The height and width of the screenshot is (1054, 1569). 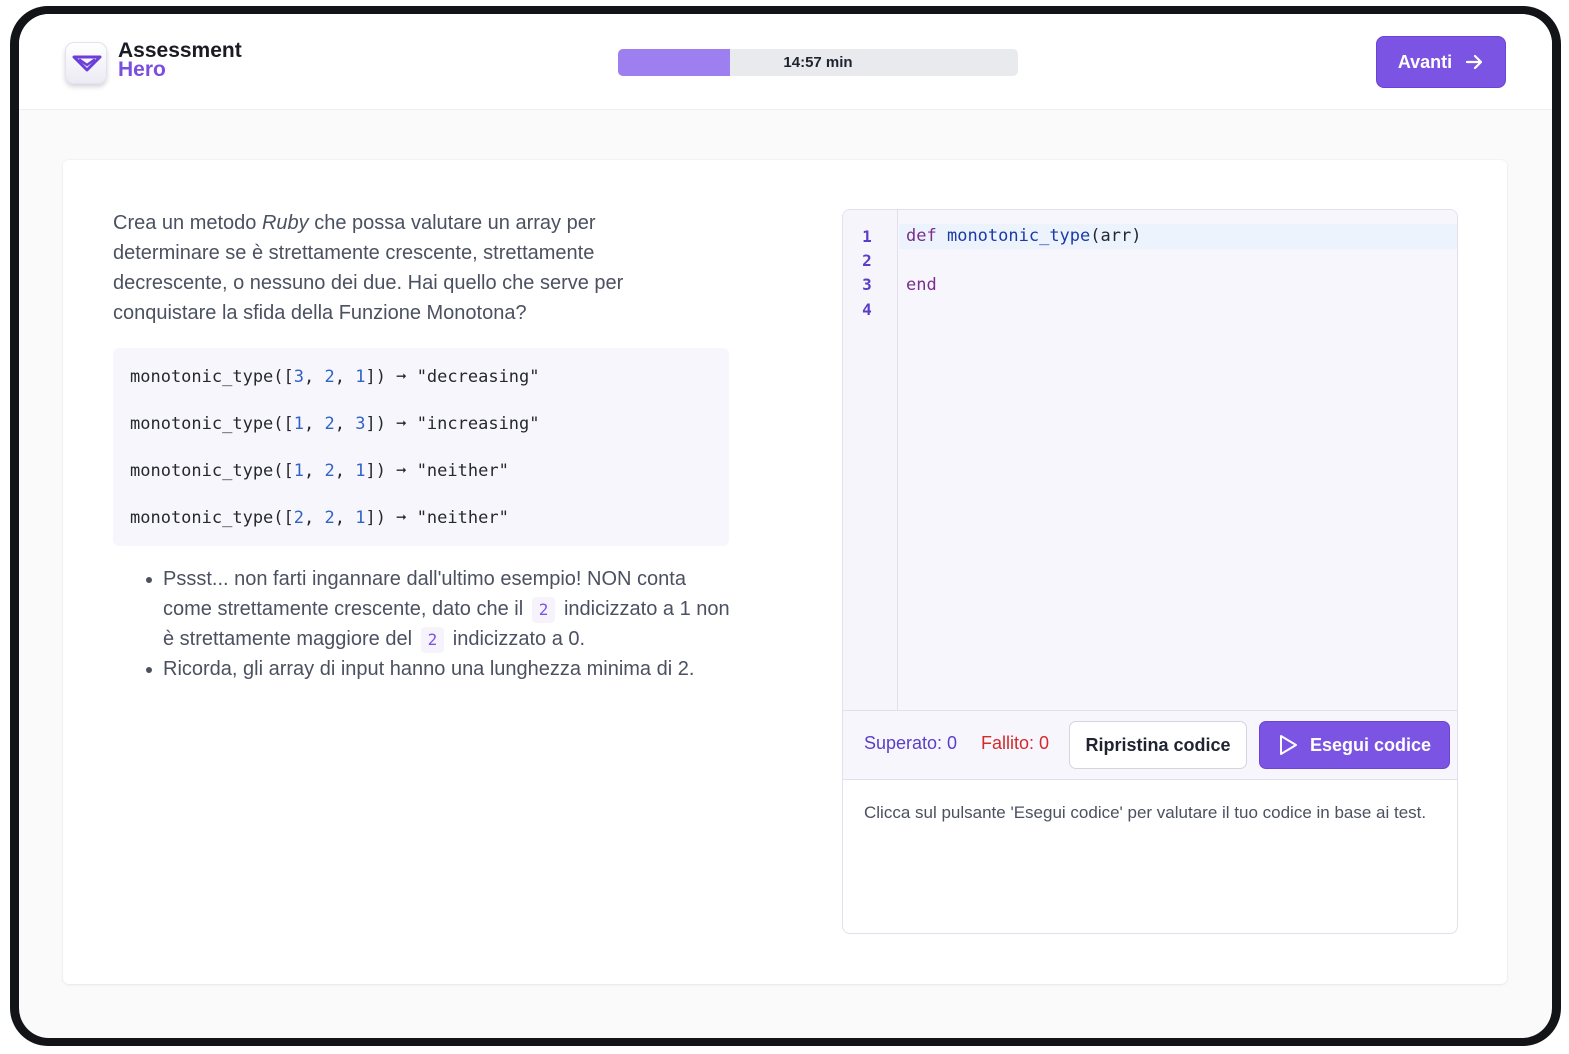 What do you see at coordinates (867, 309) in the screenshot?
I see `line-number: 4` at bounding box center [867, 309].